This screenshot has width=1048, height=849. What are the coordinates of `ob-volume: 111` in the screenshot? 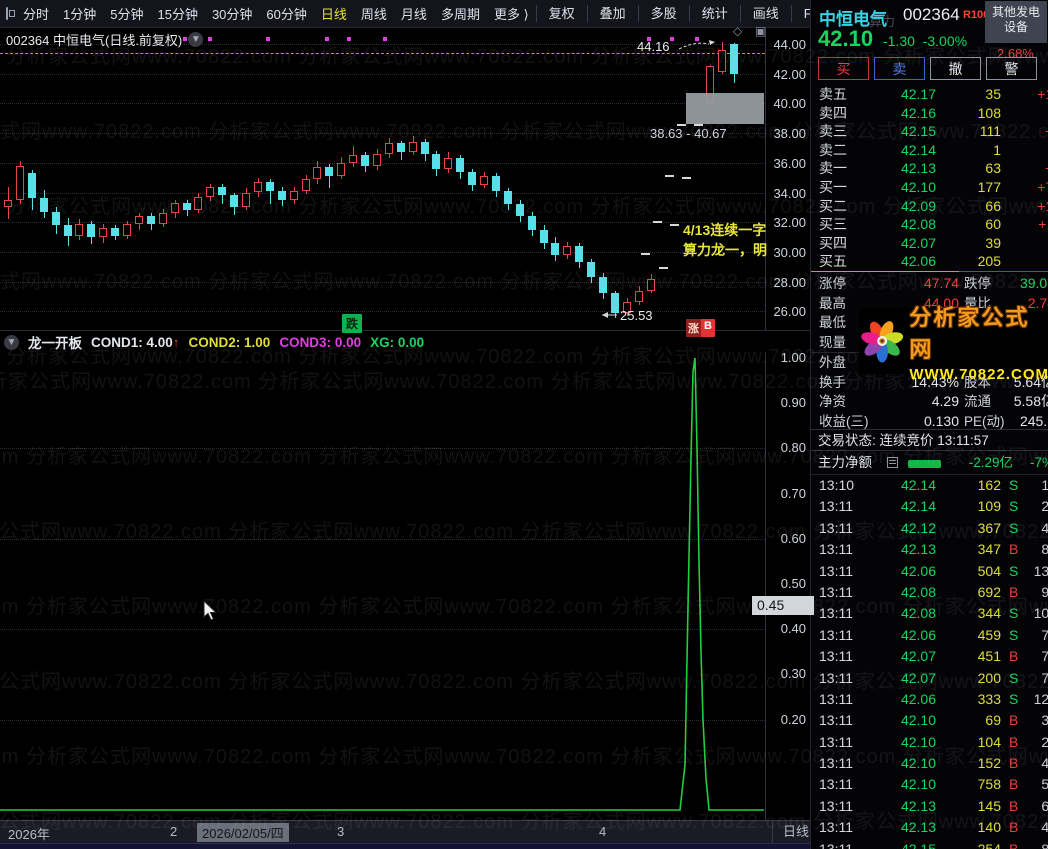 It's located at (990, 131).